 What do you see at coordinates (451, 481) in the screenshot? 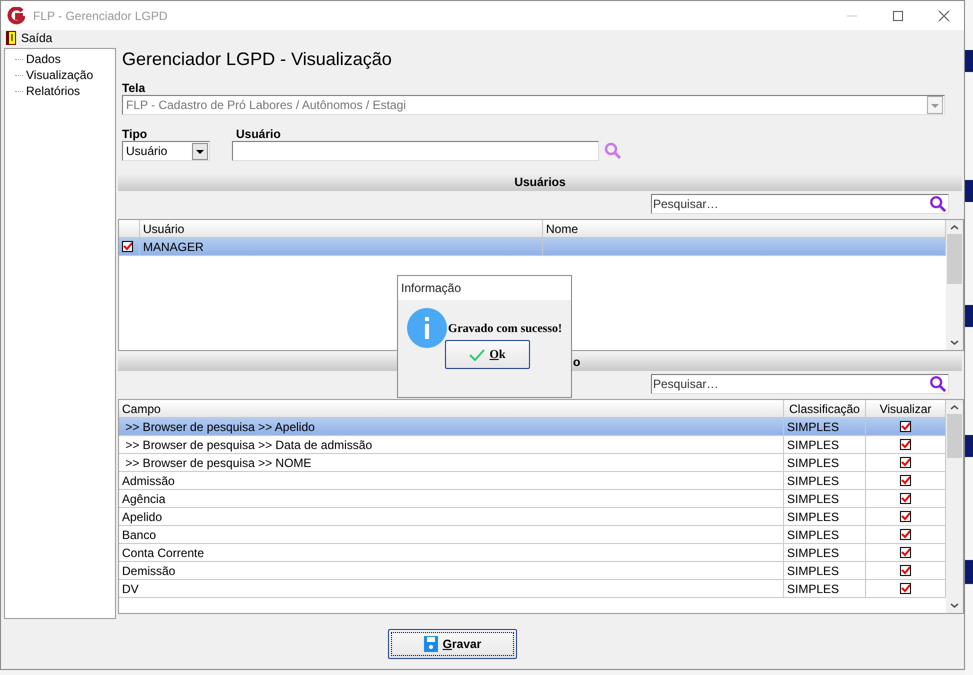
I see `table-cell: Admissão` at bounding box center [451, 481].